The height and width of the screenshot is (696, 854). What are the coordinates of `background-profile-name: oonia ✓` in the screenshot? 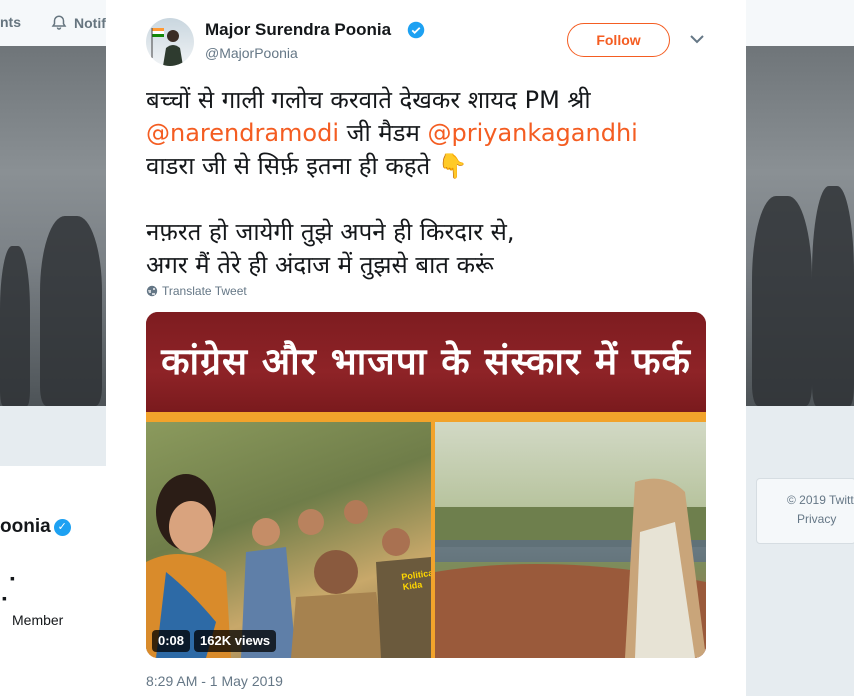 It's located at (35, 527).